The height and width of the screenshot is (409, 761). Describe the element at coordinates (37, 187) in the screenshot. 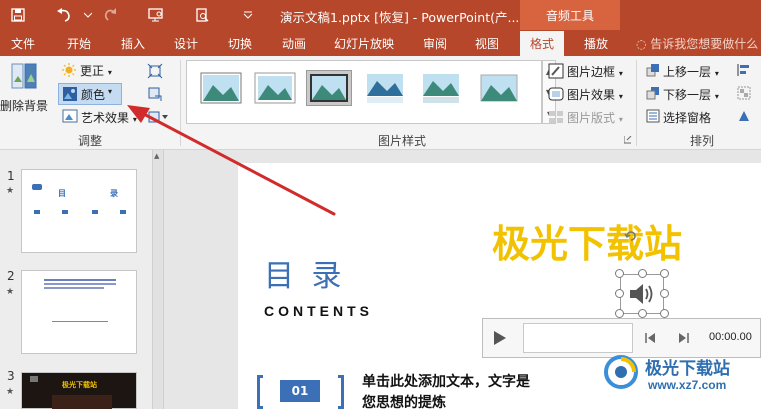

I see `thumb-shape` at that location.